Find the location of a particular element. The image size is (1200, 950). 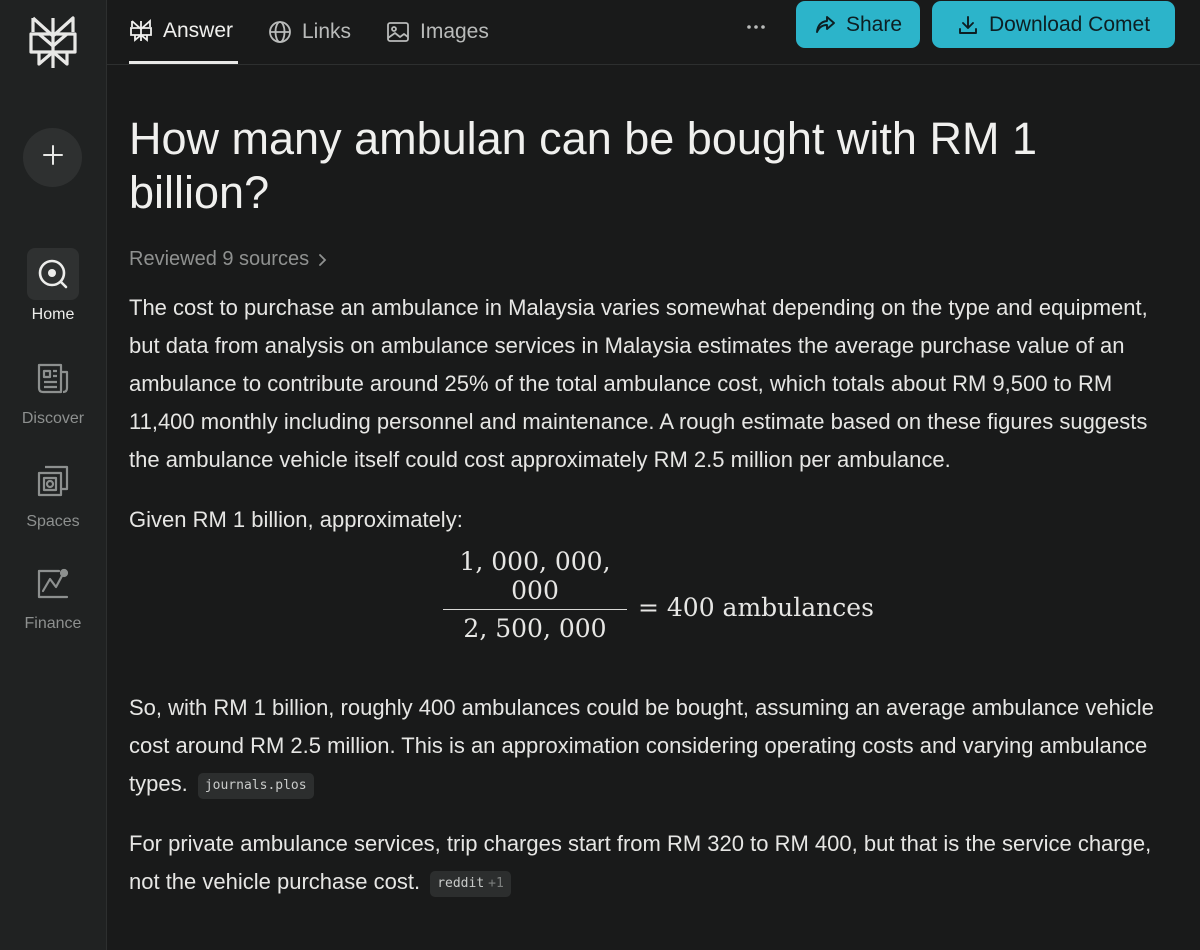

newspaper-icon is located at coordinates (53, 378).